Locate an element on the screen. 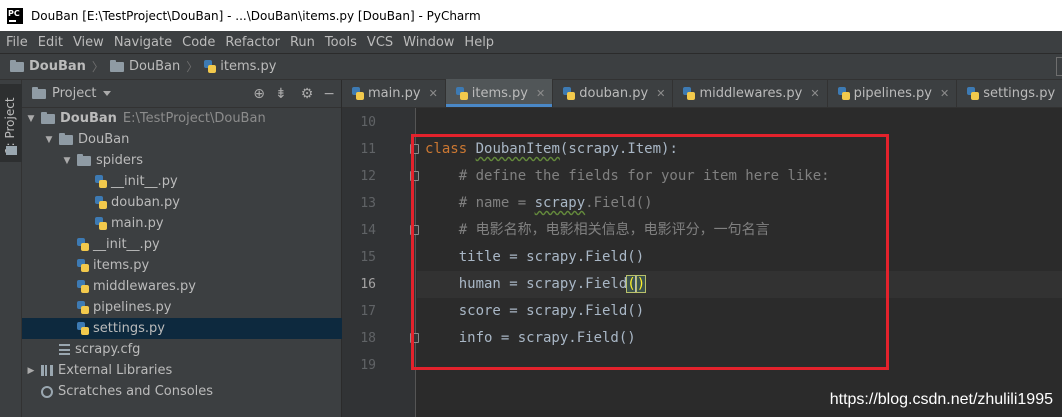 This screenshot has height=417, width=1062. editor-tab-label: pipelines.py is located at coordinates (892, 93).